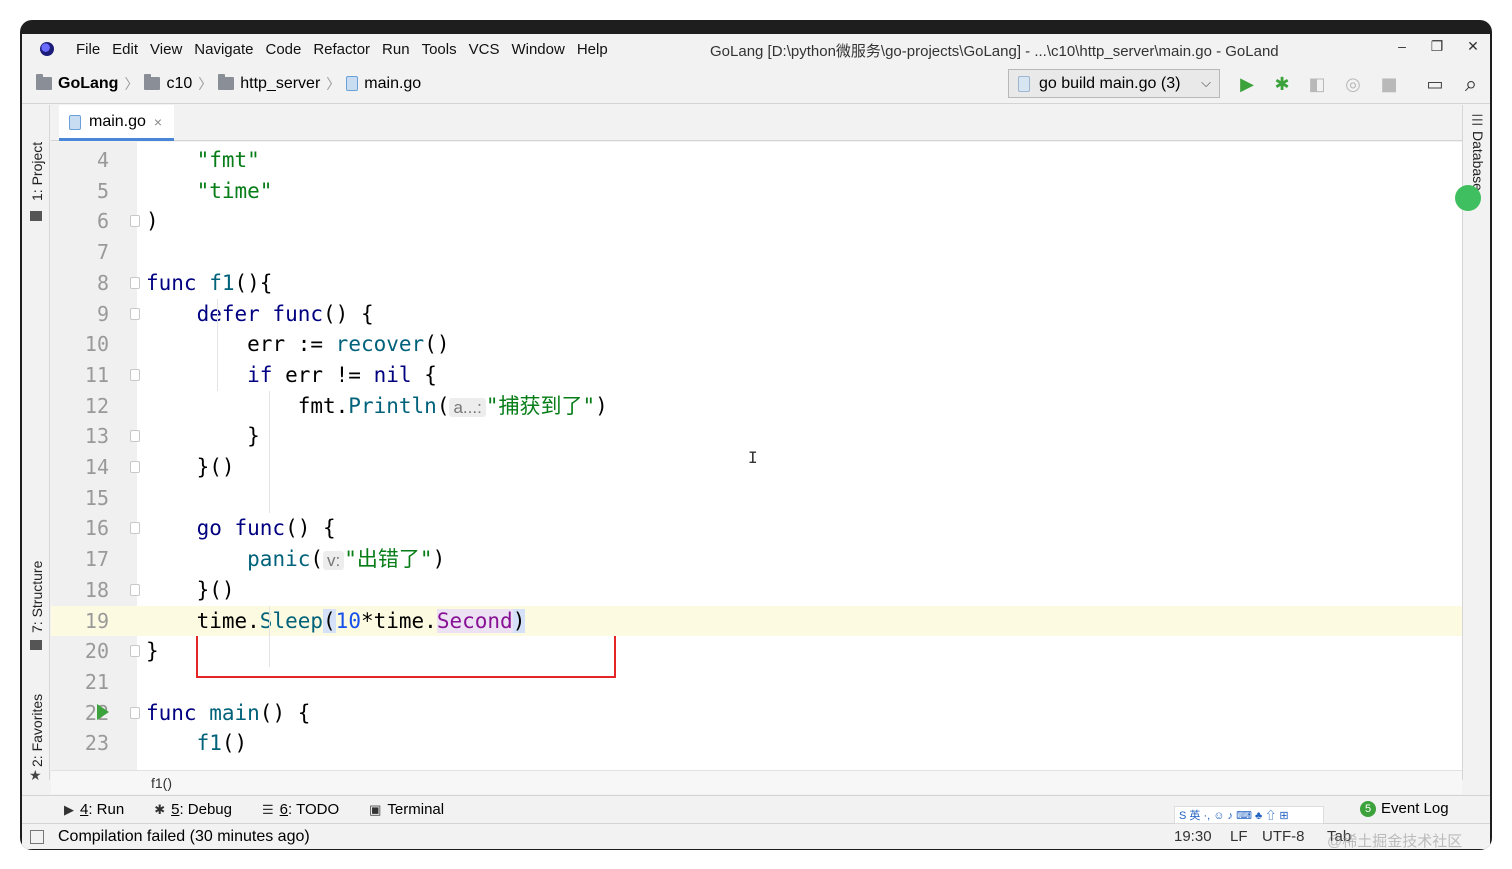  Describe the element at coordinates (1473, 46) in the screenshot. I see `close-window-button: ✕` at that location.